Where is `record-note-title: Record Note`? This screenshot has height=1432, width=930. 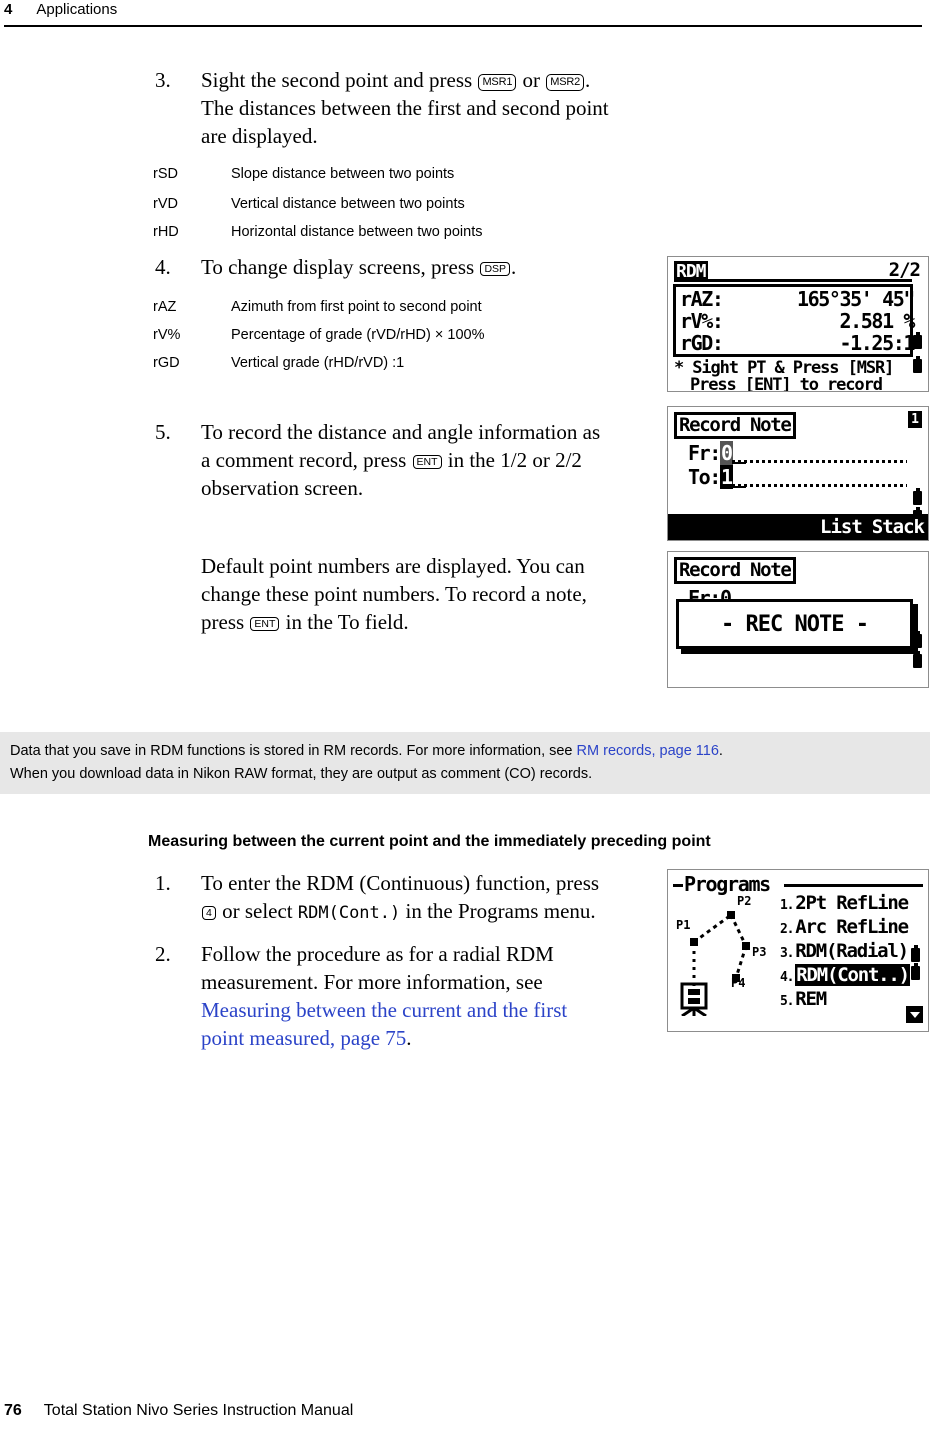
record-note-title: Record Note is located at coordinates (735, 425).